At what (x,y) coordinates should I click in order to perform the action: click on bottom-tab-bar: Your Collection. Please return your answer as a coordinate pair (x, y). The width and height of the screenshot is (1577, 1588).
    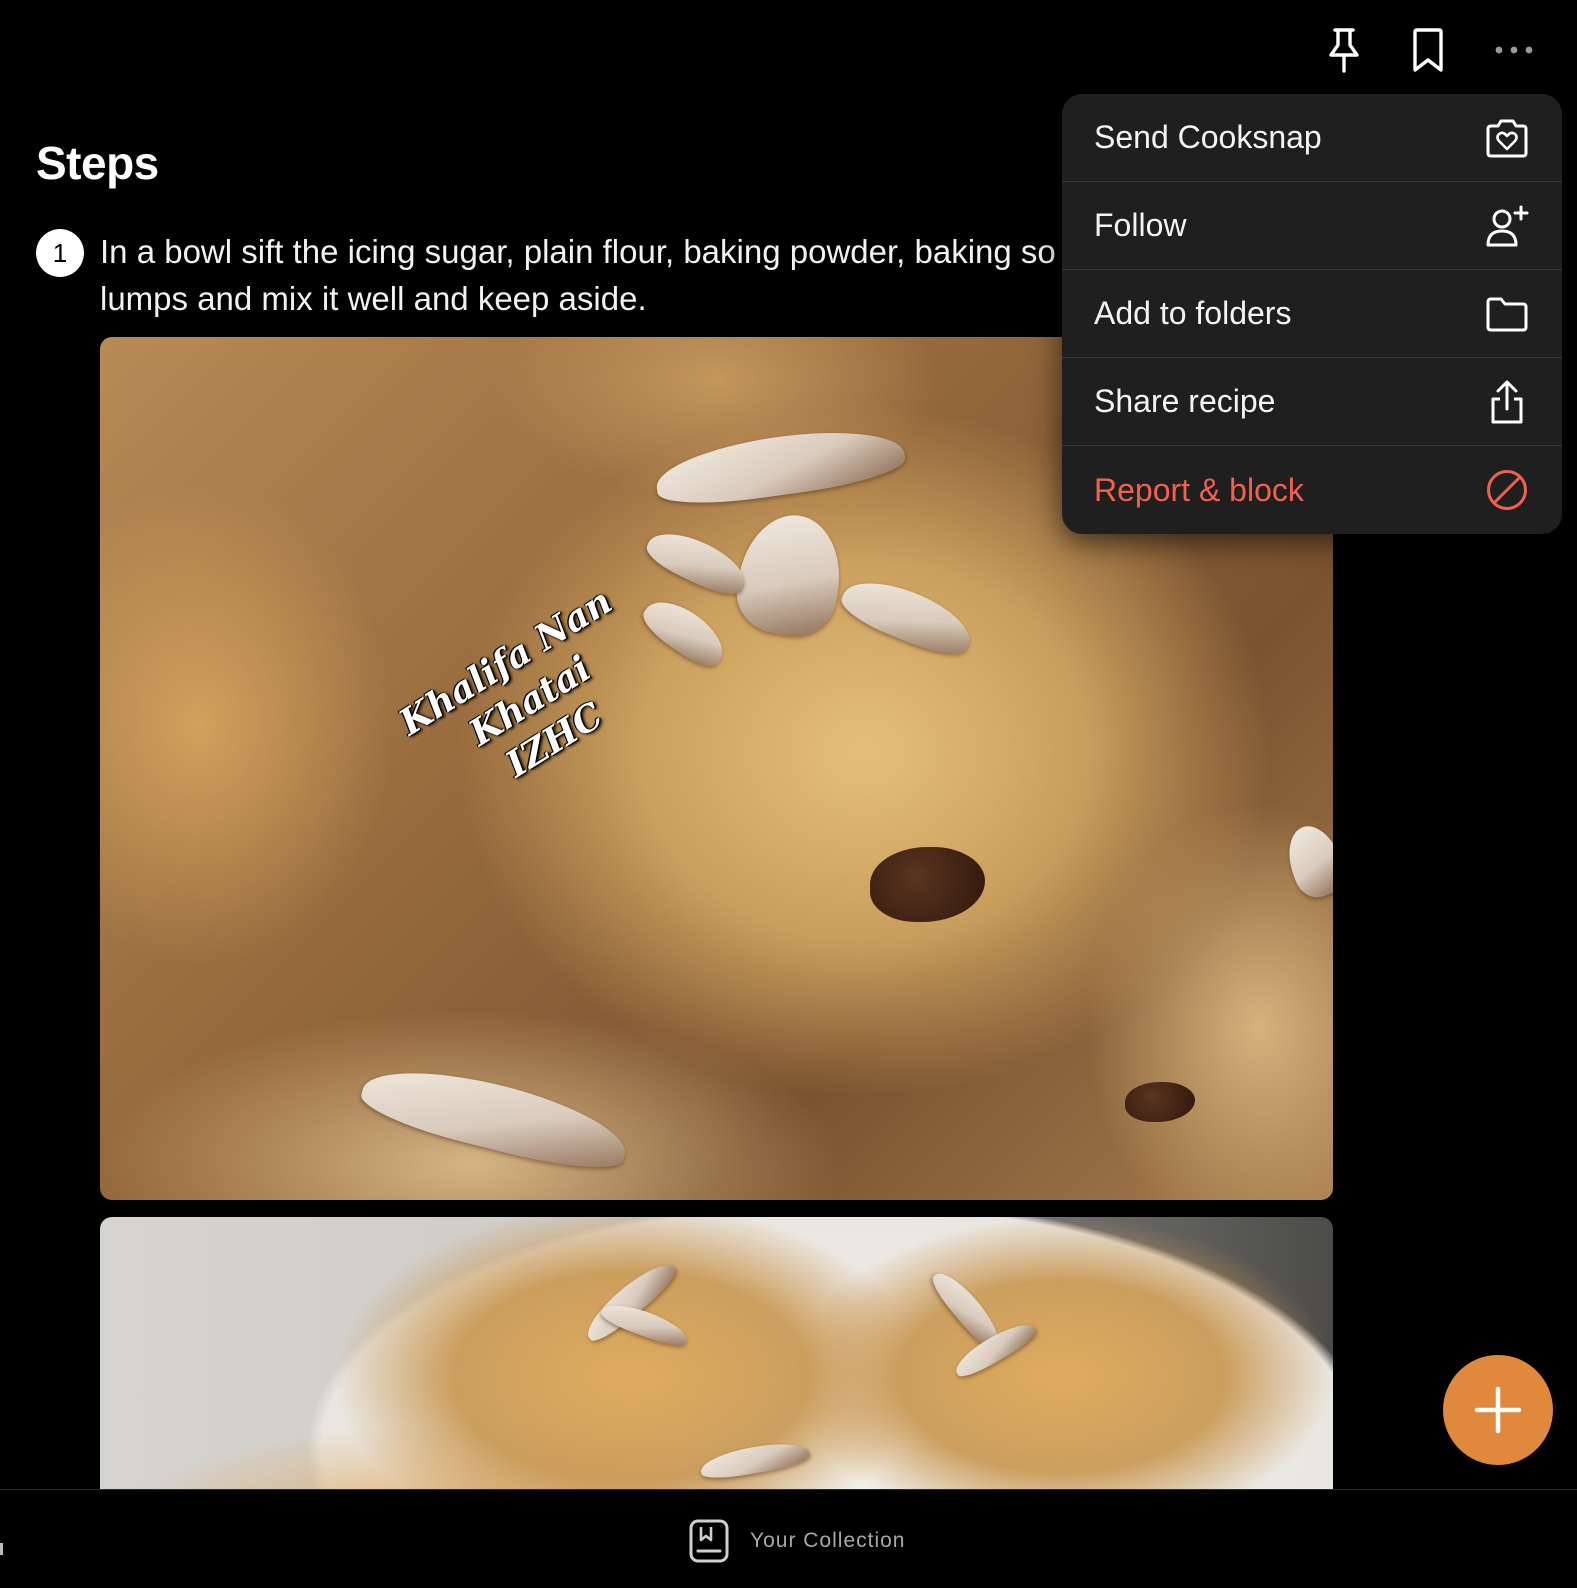
    Looking at the image, I should click on (788, 1538).